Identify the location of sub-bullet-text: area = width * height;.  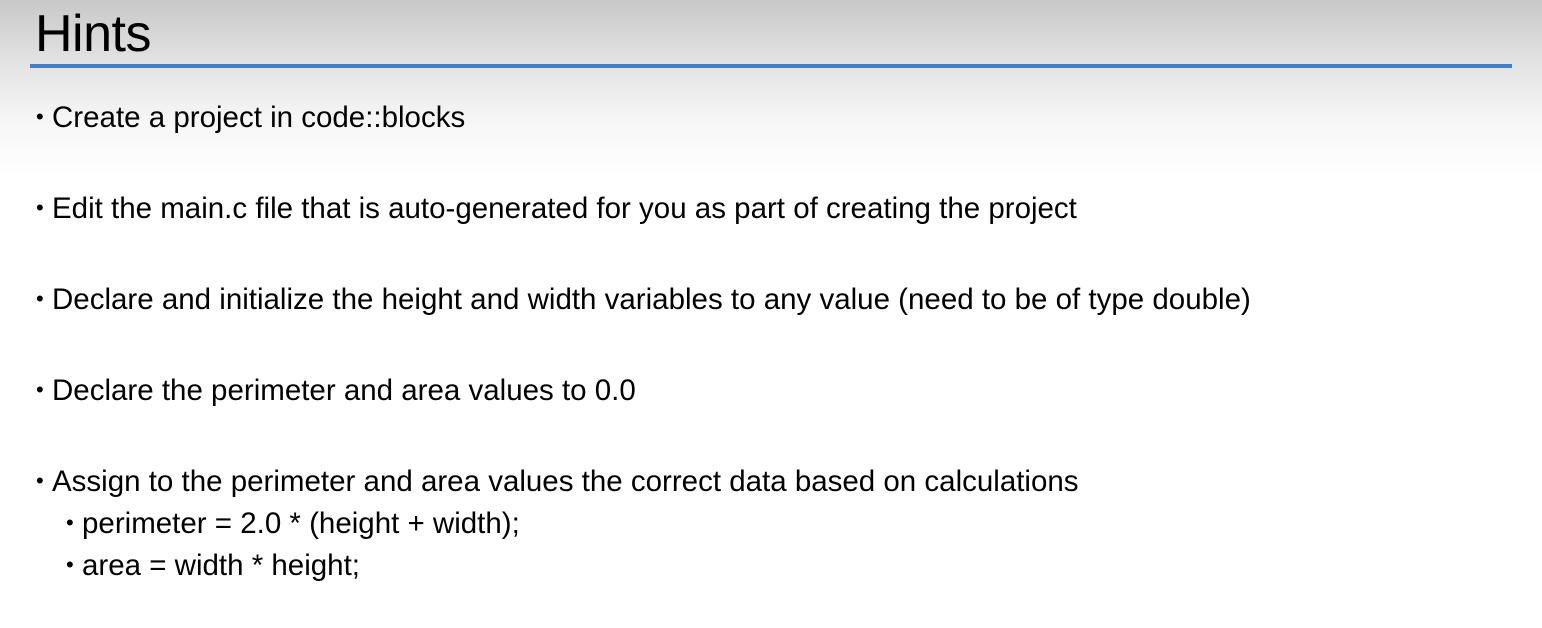
(221, 565).